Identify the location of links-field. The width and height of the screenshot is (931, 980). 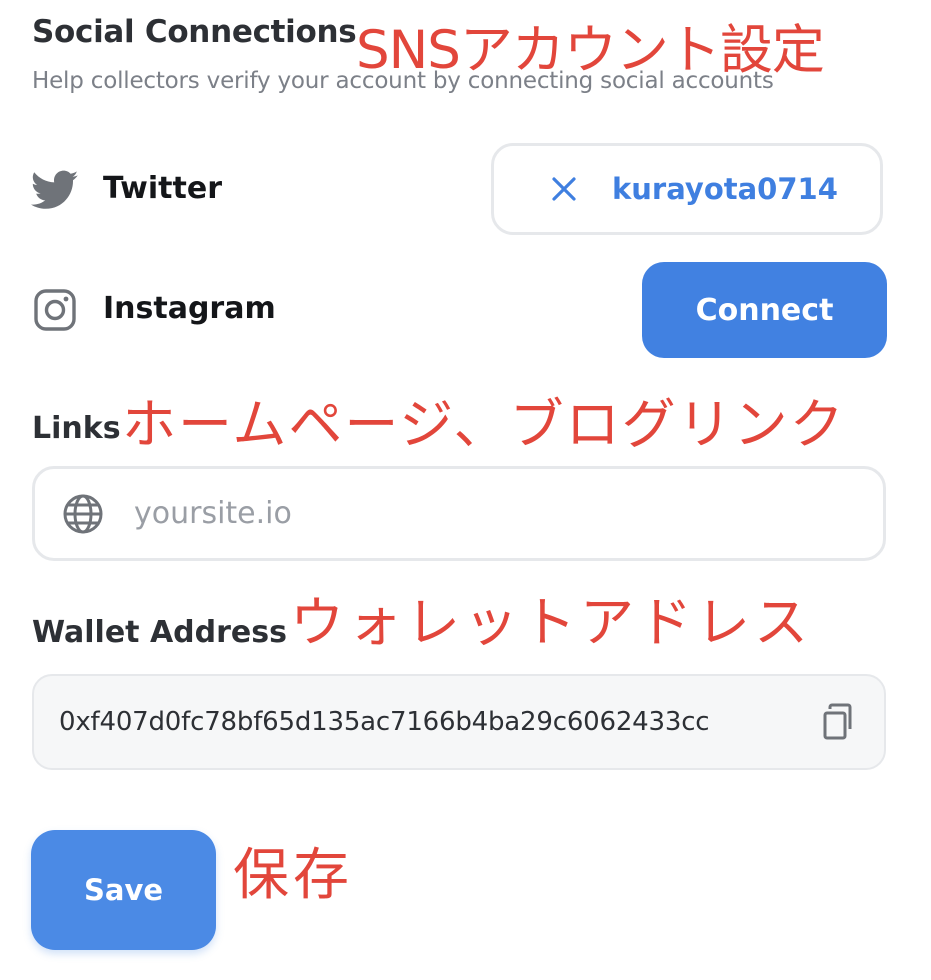
(459, 513).